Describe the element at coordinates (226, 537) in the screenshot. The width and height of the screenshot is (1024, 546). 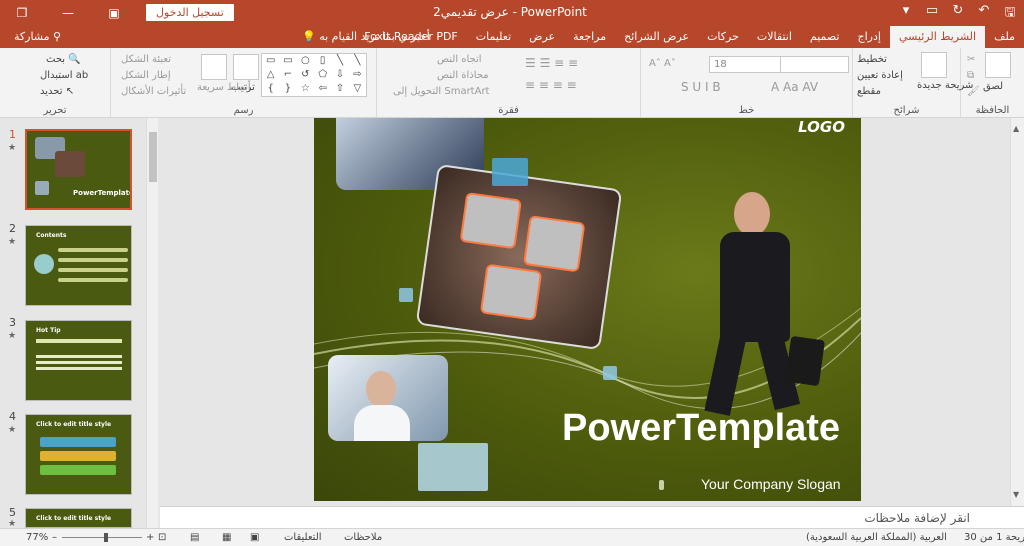
I see `slide-sorter-icon: ▦` at that location.